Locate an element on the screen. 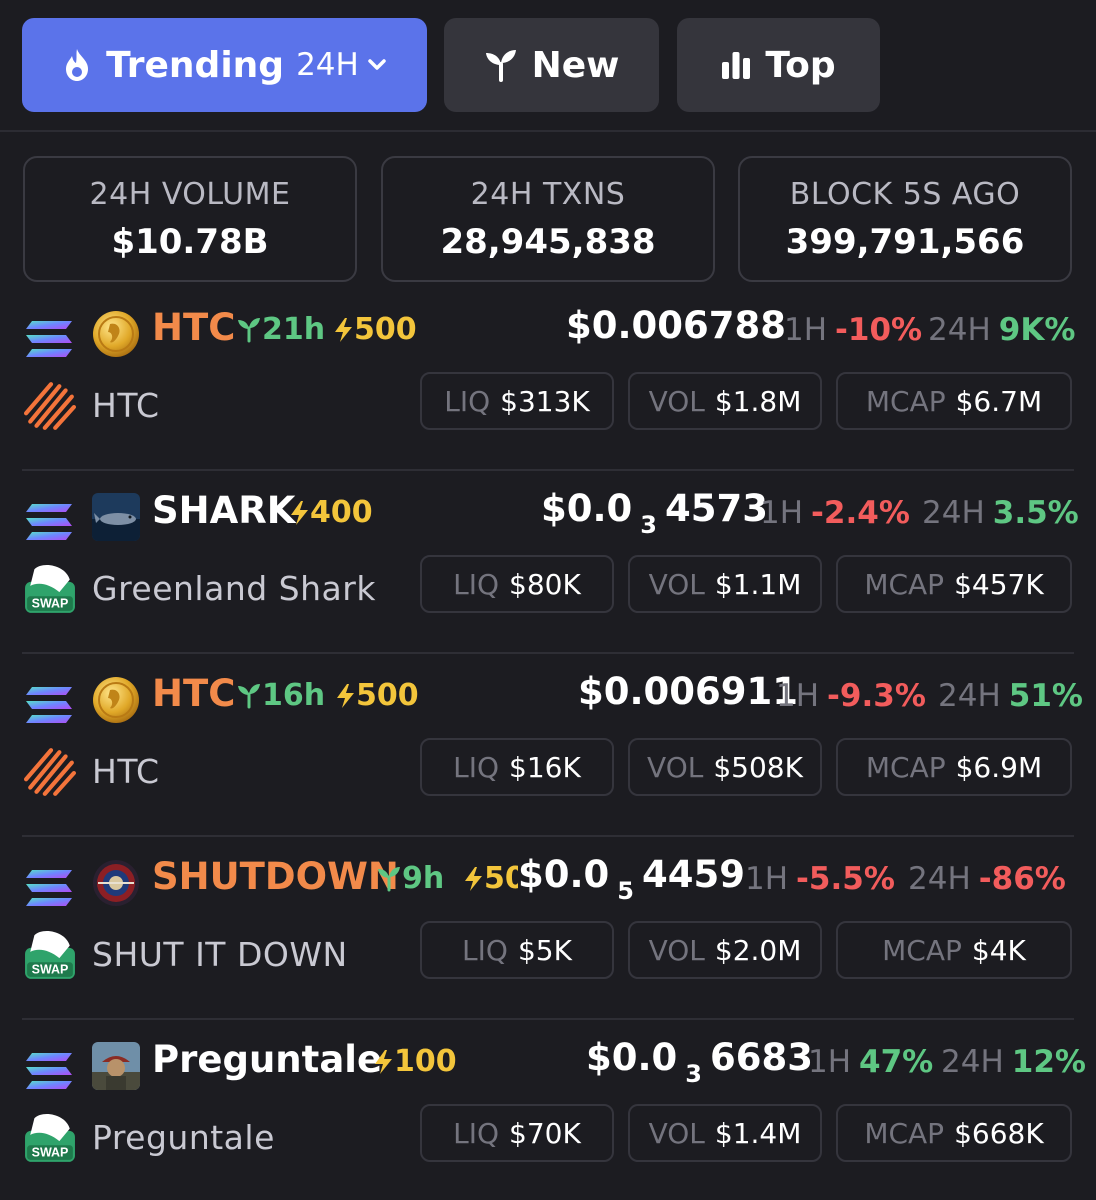  mcap-pill: MCAP $457K is located at coordinates (954, 584).